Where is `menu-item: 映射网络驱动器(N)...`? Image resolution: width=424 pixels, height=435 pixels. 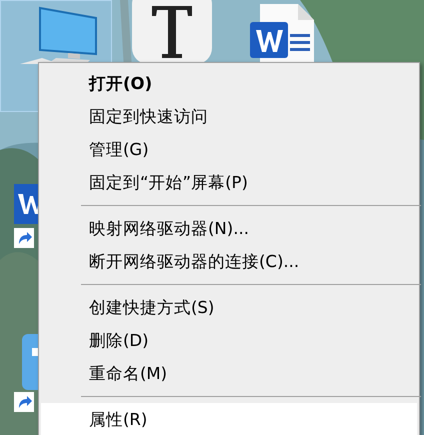 menu-item: 映射网络驱动器(N)... is located at coordinates (229, 228).